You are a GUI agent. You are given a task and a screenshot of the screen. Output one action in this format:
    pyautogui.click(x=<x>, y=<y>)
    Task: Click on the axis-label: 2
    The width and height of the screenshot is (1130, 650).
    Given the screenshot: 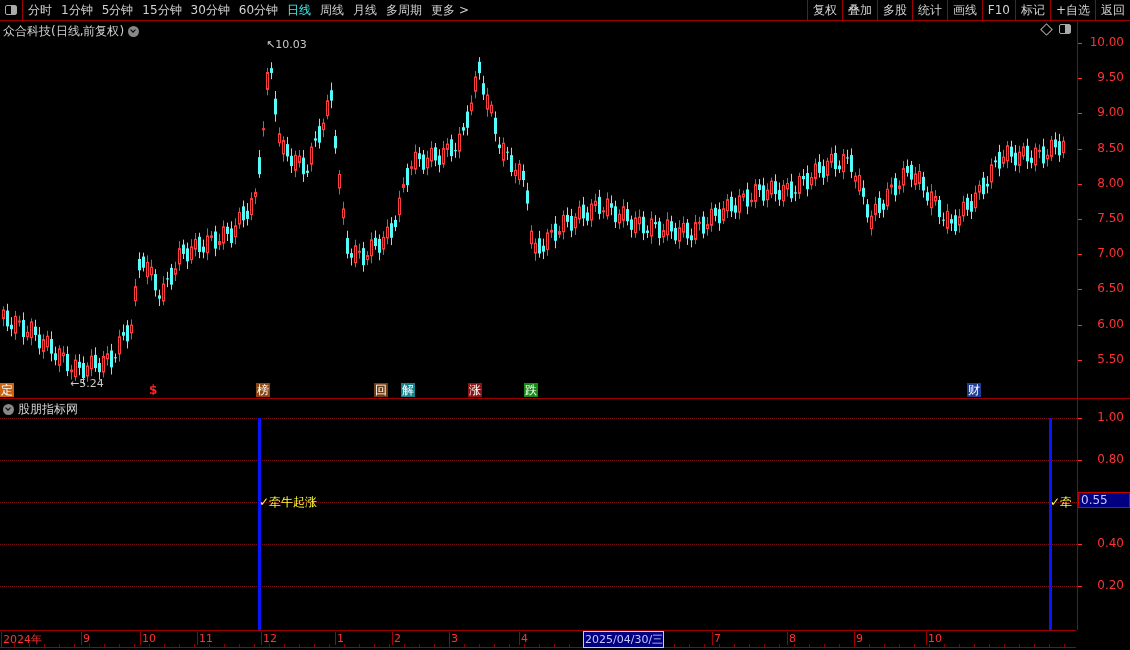 What is the action you would take?
    pyautogui.click(x=396, y=638)
    